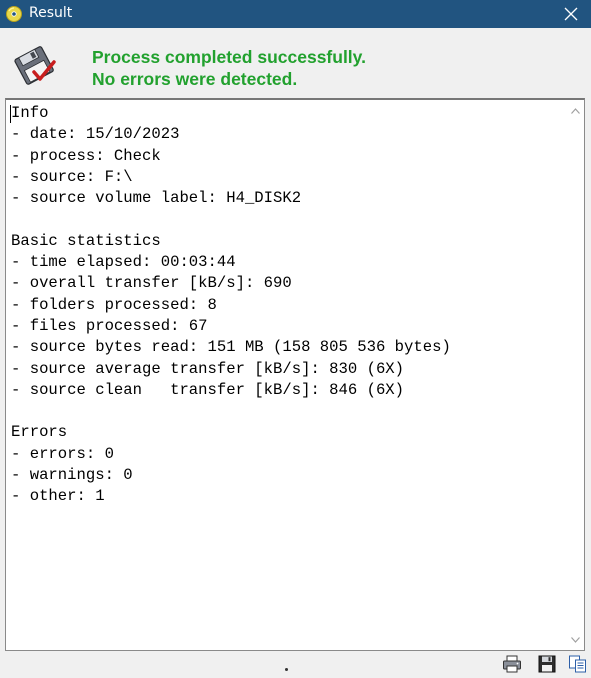 The width and height of the screenshot is (591, 678). Describe the element at coordinates (39, 432) in the screenshot. I see `log-line: Errors` at that location.